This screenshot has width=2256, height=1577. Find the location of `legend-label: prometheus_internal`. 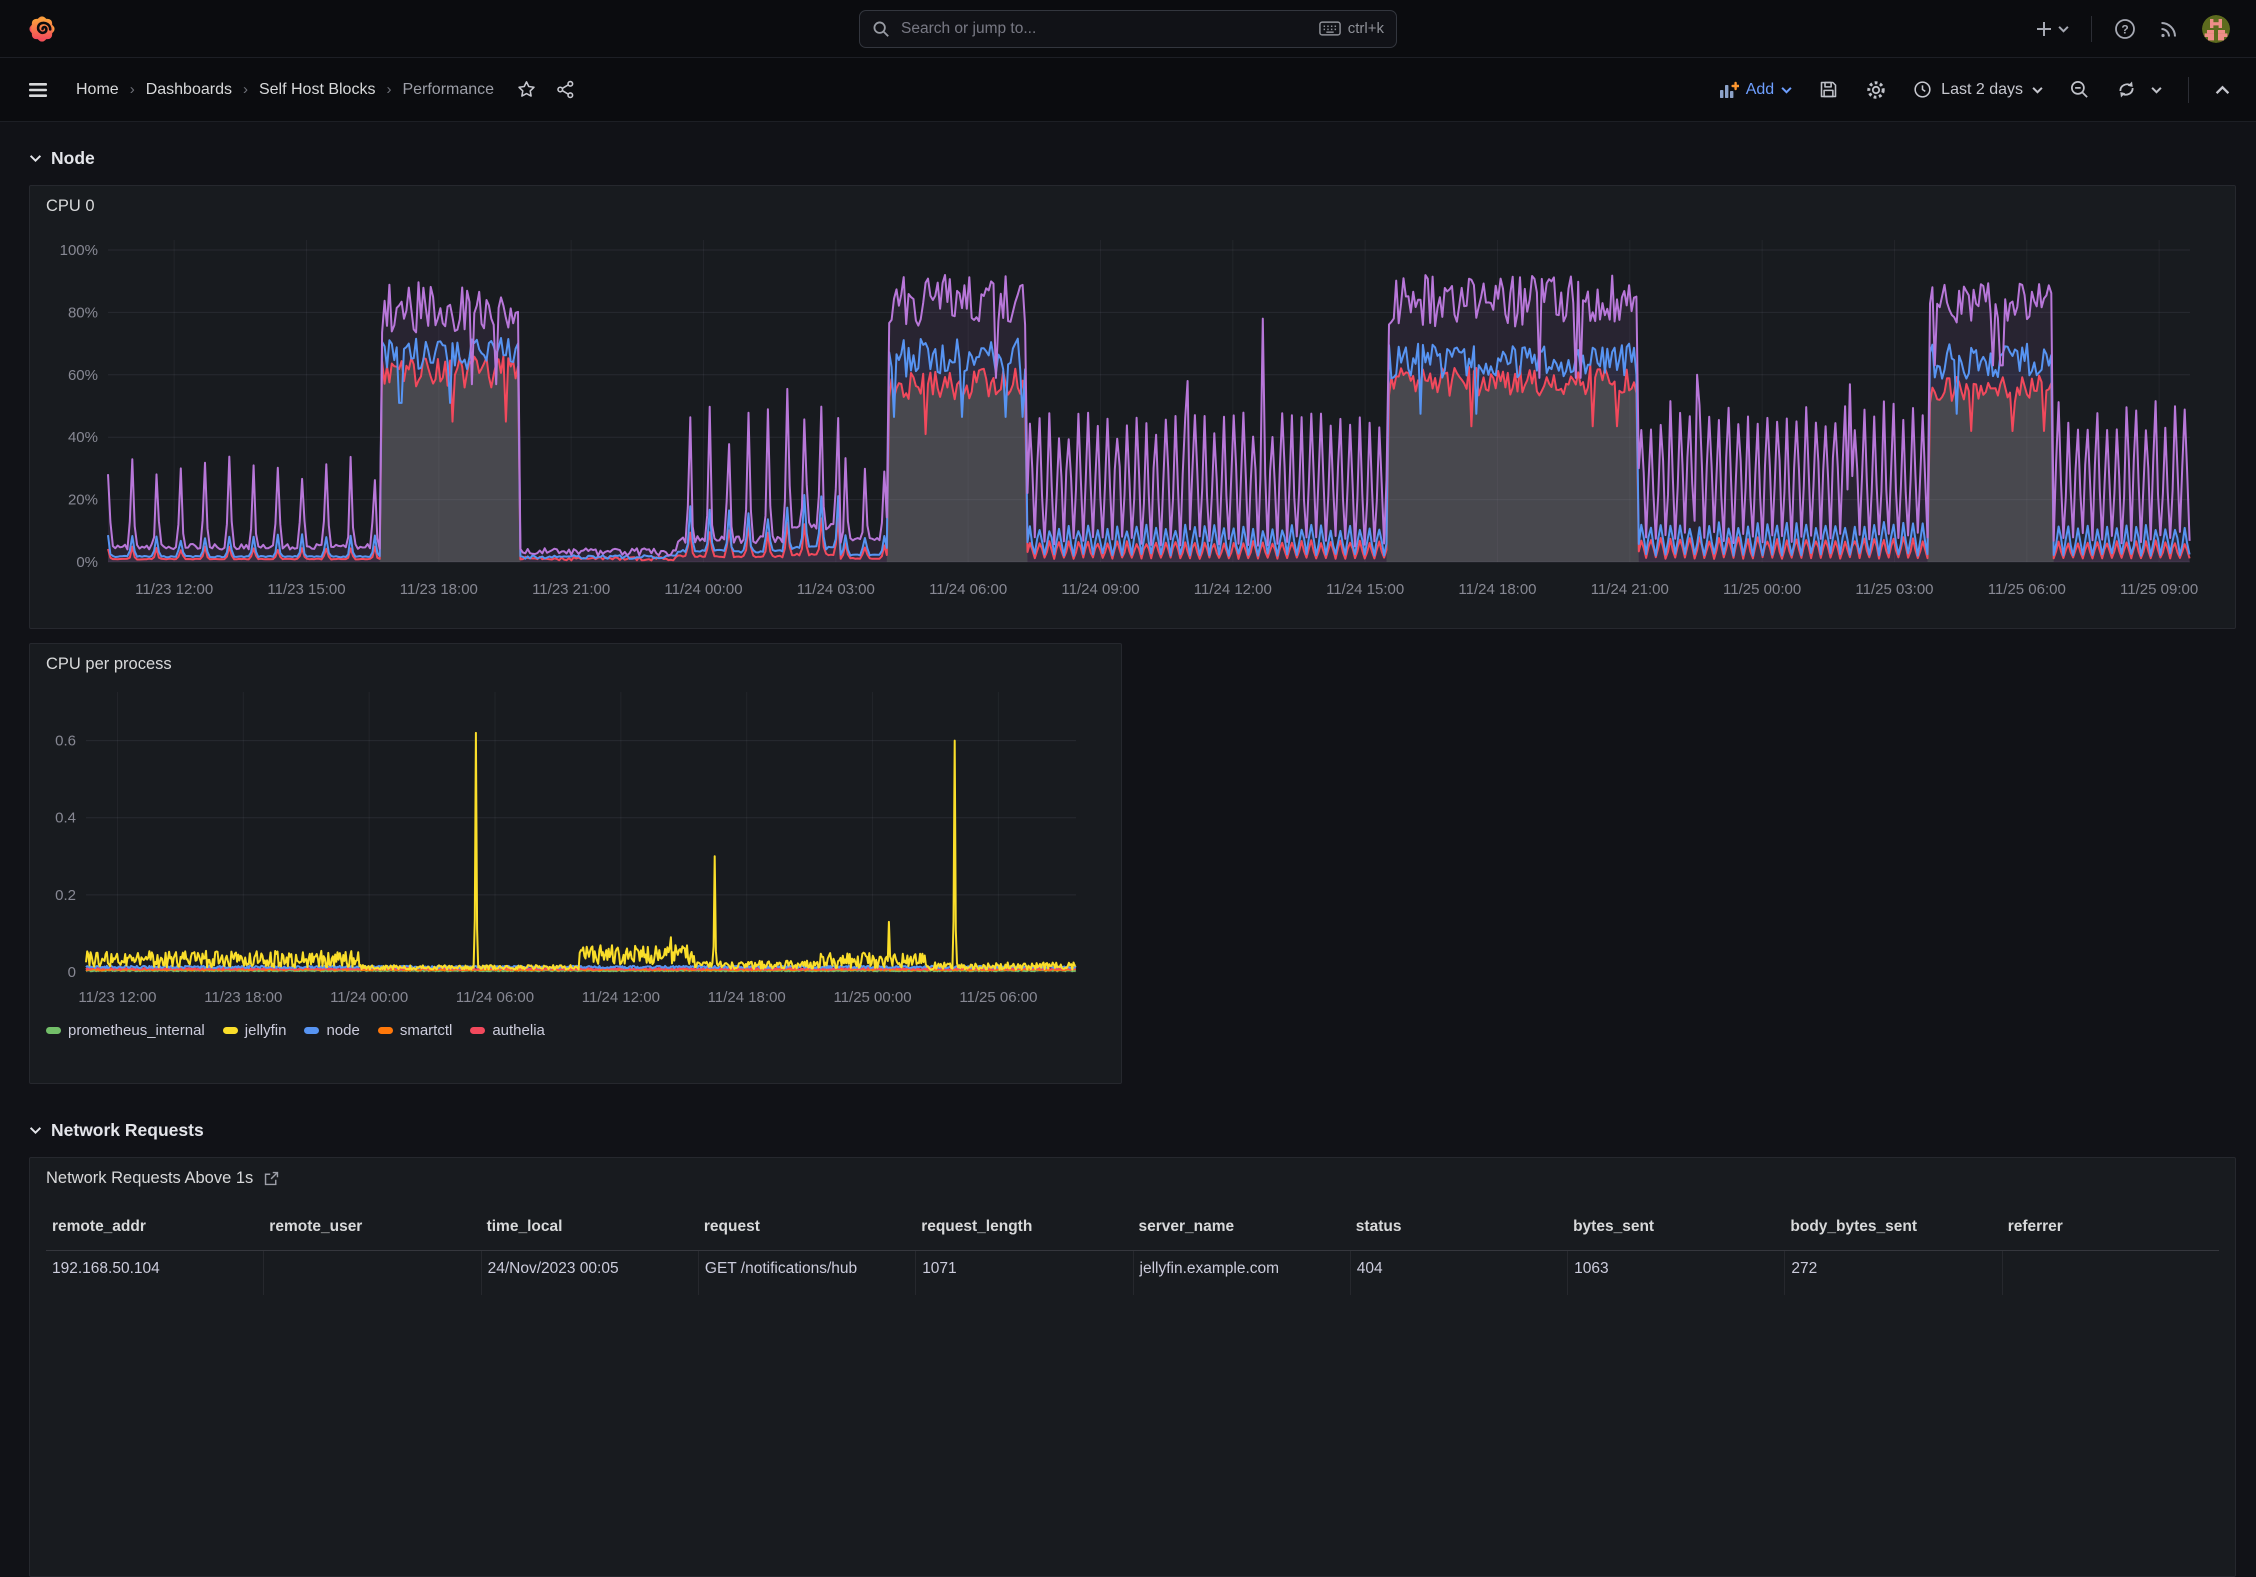

legend-label: prometheus_internal is located at coordinates (136, 1030).